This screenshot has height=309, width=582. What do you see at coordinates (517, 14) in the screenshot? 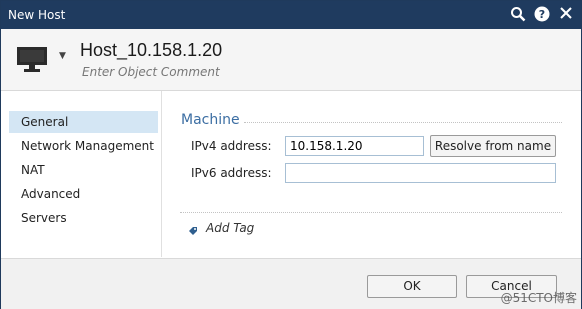
I see `search-icon` at bounding box center [517, 14].